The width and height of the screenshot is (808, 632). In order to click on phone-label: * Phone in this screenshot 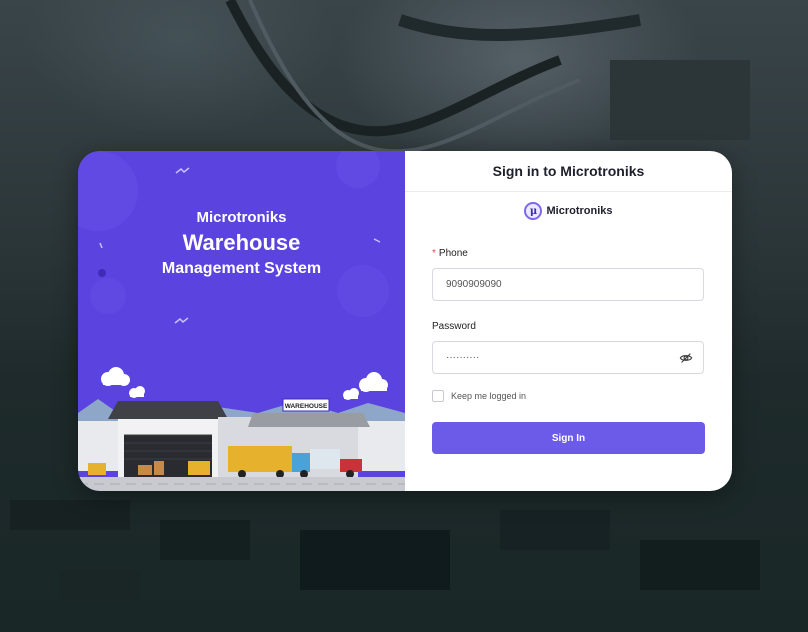, I will do `click(450, 253)`.